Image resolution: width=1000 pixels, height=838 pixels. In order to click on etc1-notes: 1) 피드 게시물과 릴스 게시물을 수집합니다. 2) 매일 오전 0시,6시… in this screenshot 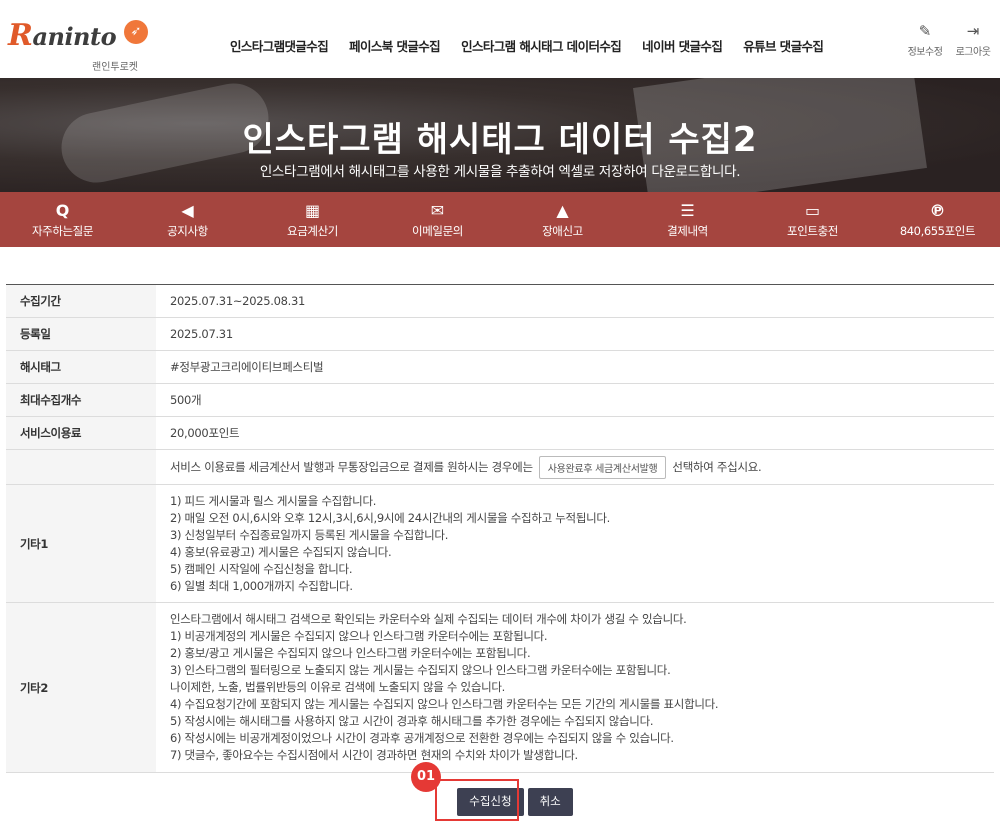, I will do `click(390, 543)`.